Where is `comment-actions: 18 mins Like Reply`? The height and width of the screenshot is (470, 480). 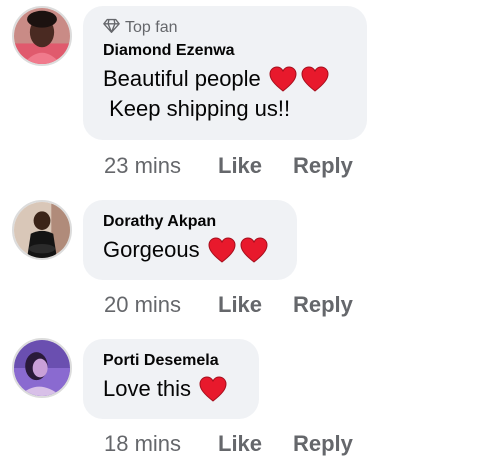 comment-actions: 18 mins Like Reply is located at coordinates (228, 444).